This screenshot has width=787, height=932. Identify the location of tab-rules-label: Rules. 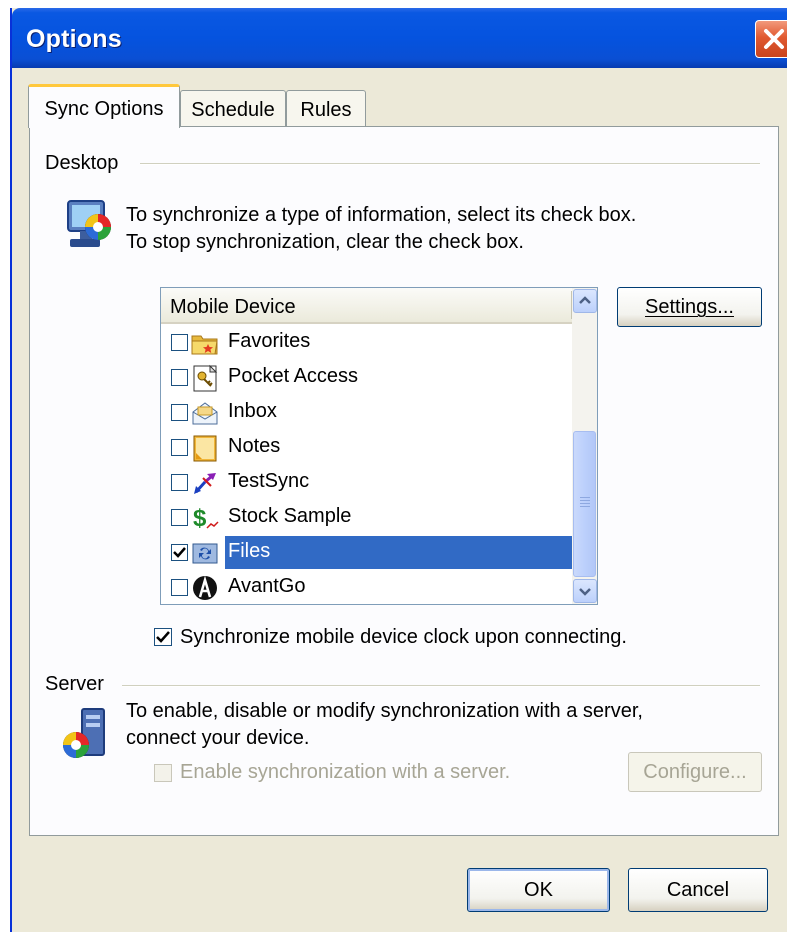
(326, 110).